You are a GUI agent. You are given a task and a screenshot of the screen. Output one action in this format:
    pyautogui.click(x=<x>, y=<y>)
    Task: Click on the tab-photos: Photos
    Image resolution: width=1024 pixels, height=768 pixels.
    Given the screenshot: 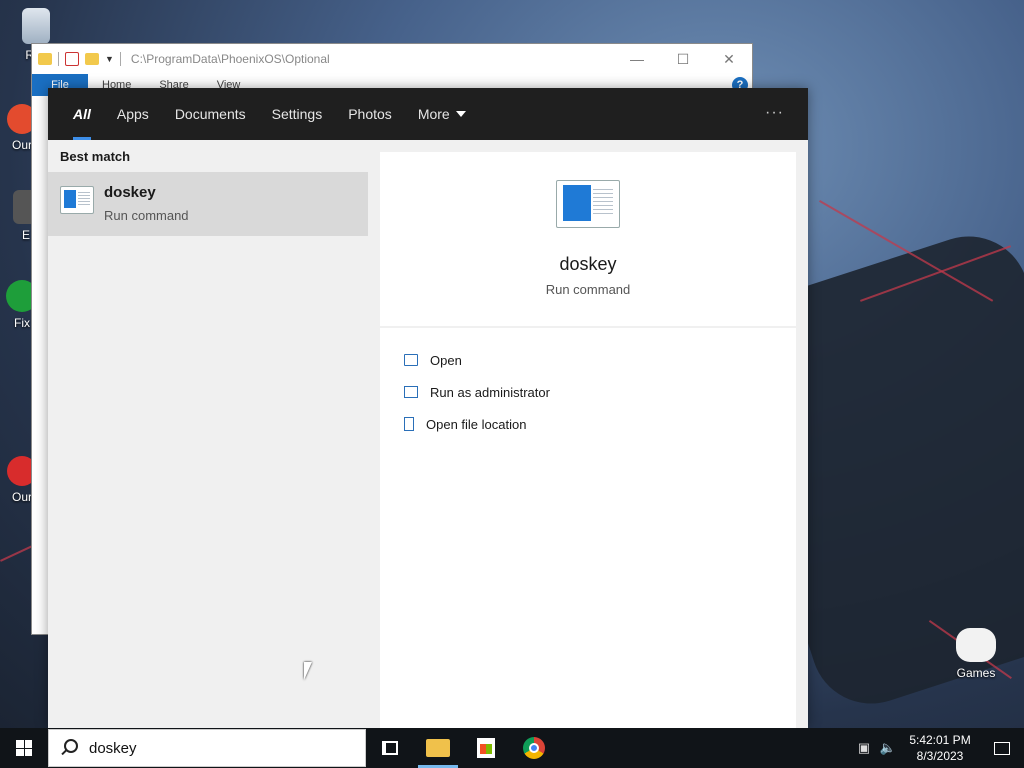 What is the action you would take?
    pyautogui.click(x=370, y=114)
    